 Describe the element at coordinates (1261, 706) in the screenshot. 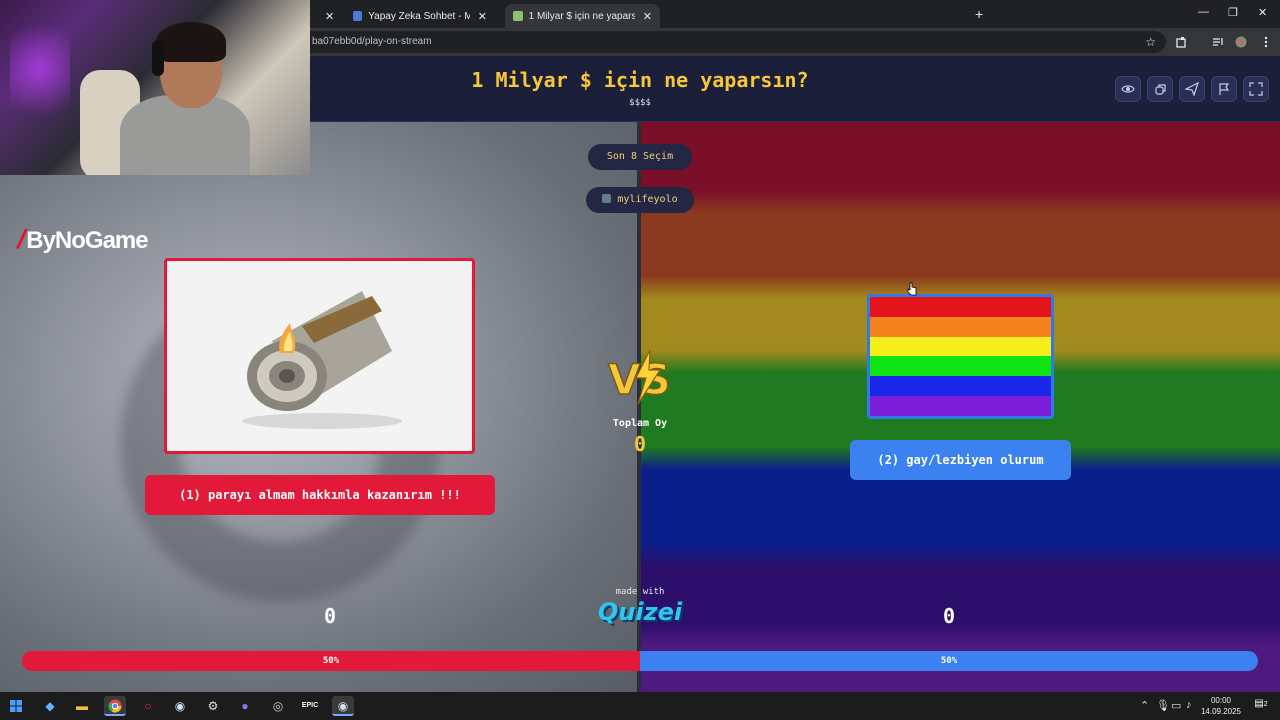

I see `notification-center-icon: ▤2` at that location.